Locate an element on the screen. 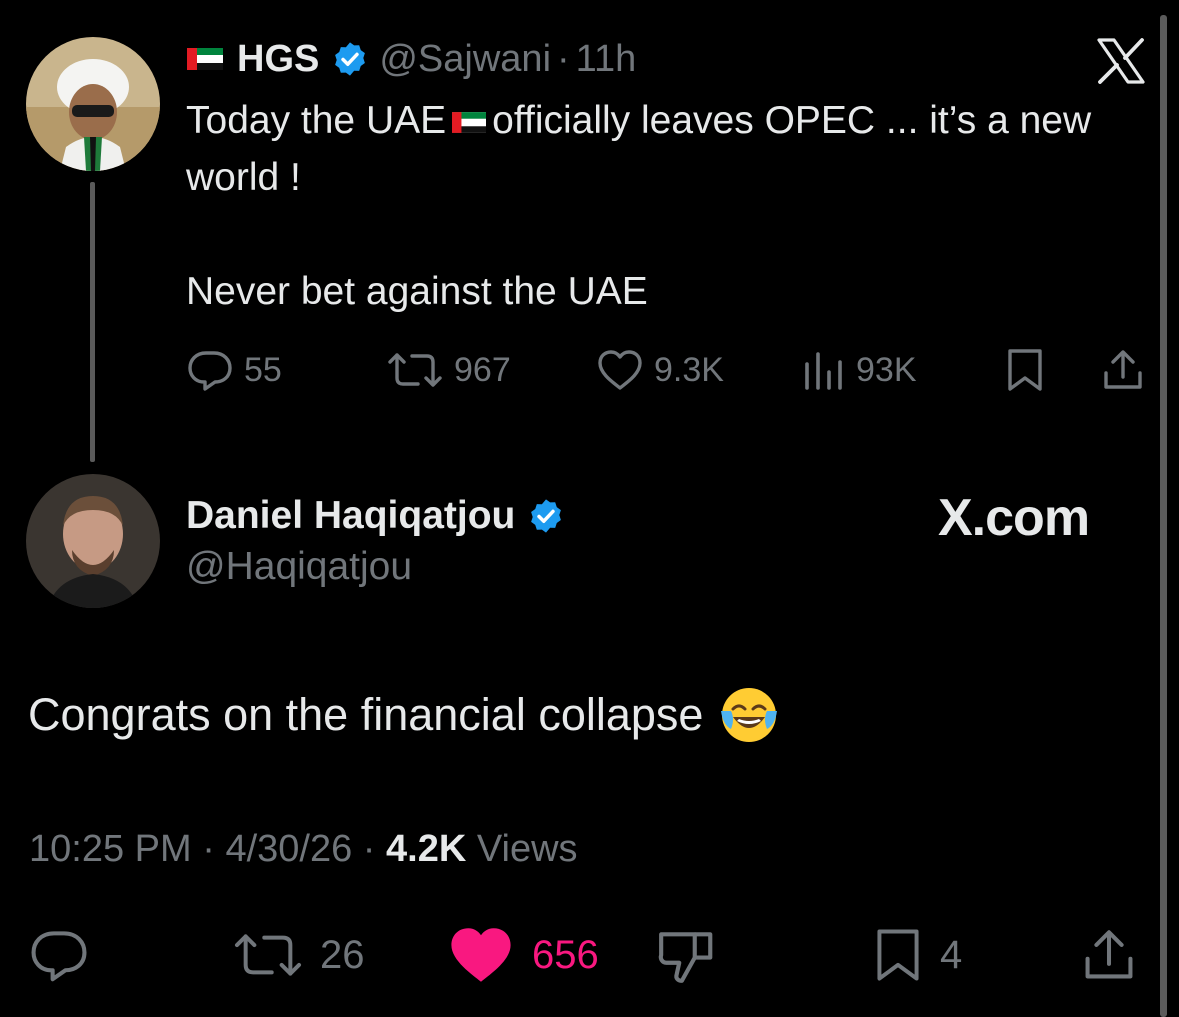  views-count: 93K is located at coordinates (886, 369).